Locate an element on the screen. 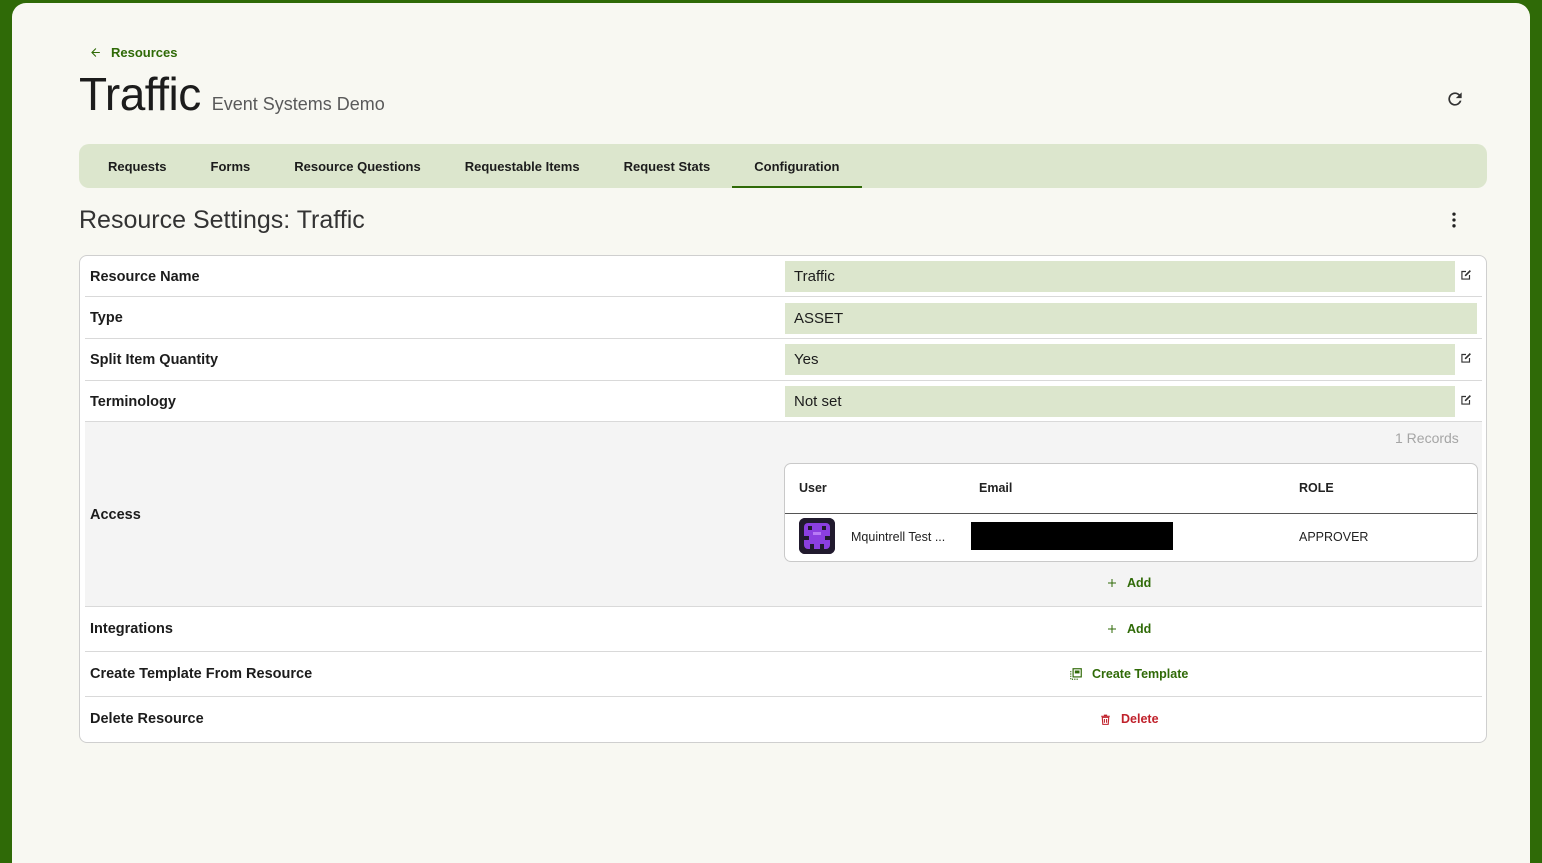 The width and height of the screenshot is (1542, 863). page-subtitle: Event Systems Demo is located at coordinates (298, 104).